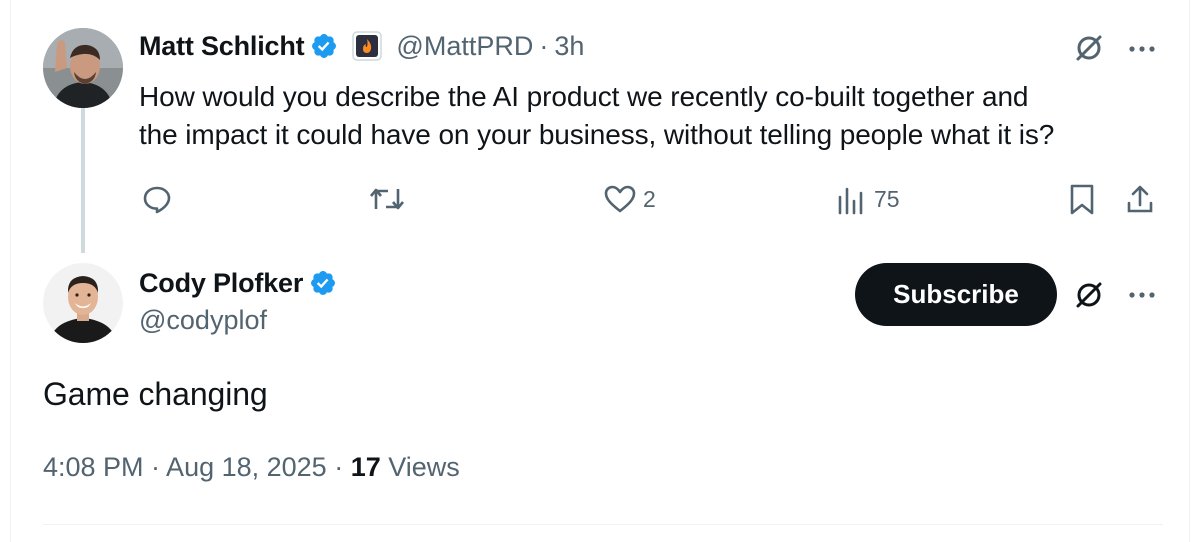 The image size is (1200, 542). I want to click on view-count: 17, so click(365, 467).